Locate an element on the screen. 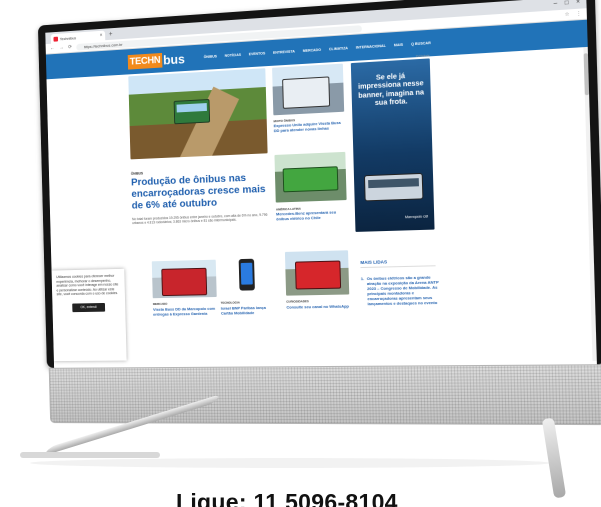  article-tag: CURIOSIDADES is located at coordinates (297, 301).